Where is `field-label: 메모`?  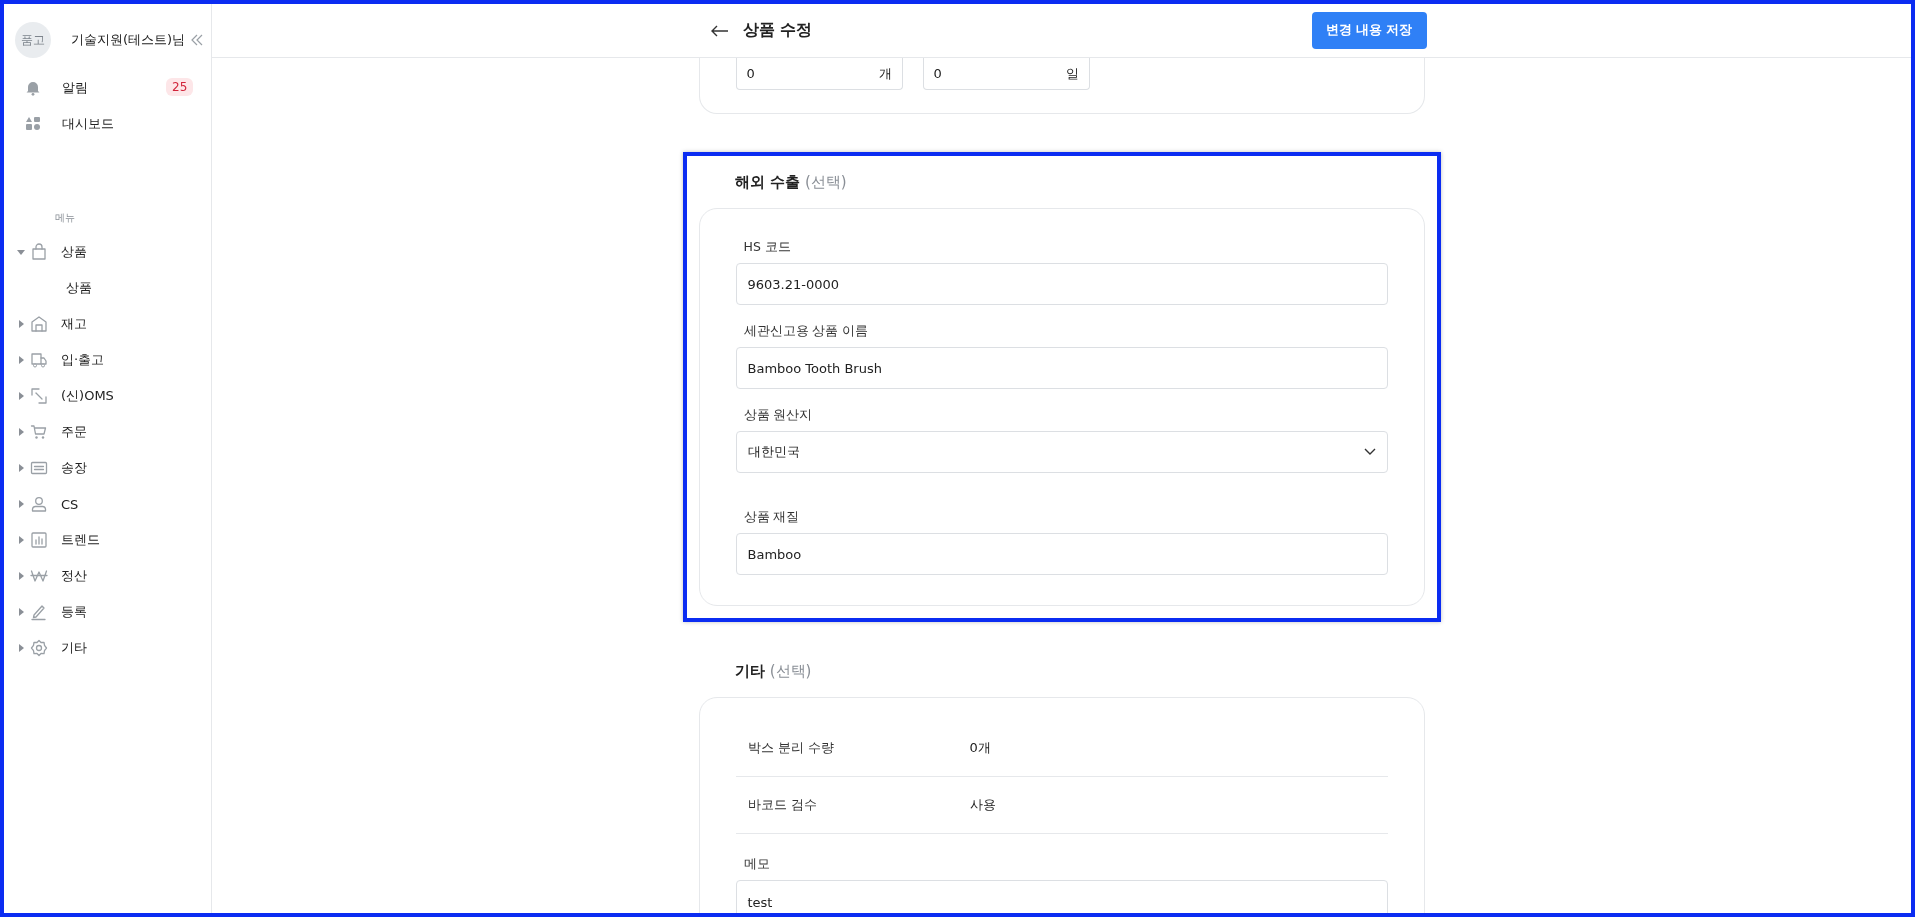
field-label: 메모 is located at coordinates (756, 864).